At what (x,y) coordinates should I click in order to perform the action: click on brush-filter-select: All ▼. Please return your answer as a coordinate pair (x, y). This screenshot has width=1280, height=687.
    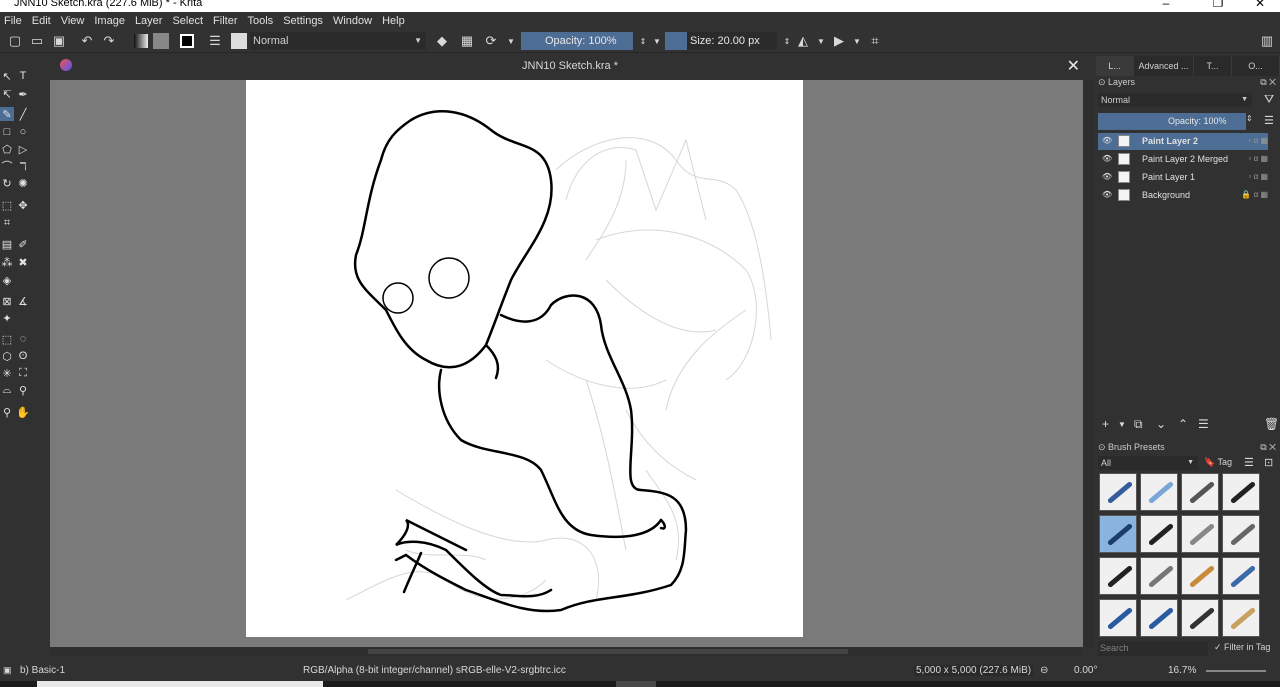
    Looking at the image, I should click on (1148, 463).